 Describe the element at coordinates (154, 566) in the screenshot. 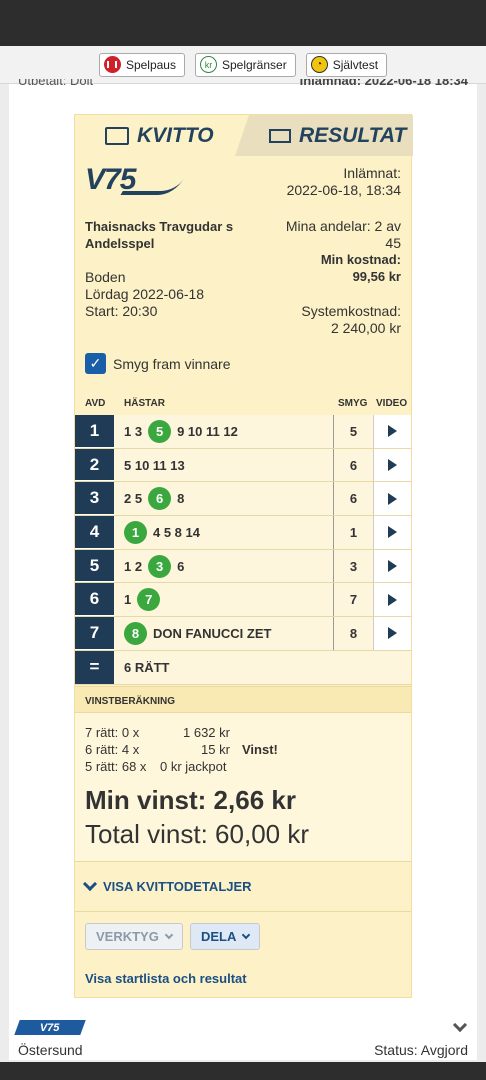

I see `horse-selections: 1 2 3 6` at that location.